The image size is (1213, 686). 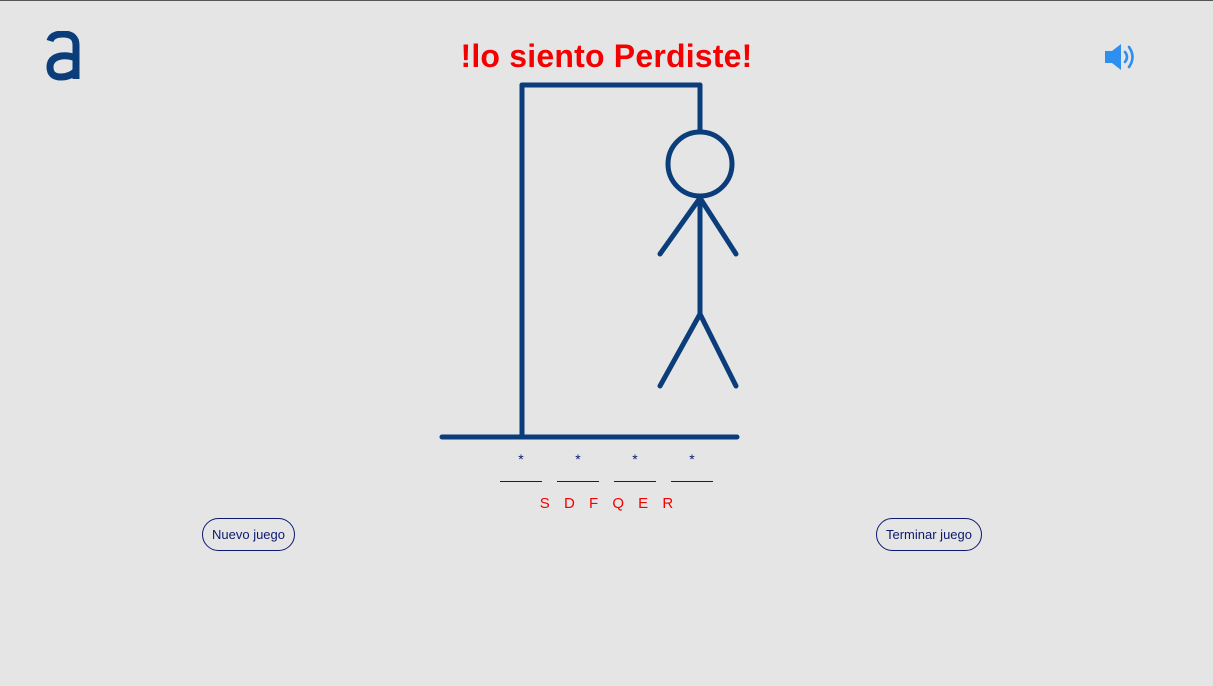 What do you see at coordinates (718, 350) in the screenshot?
I see `hangman-right-leg` at bounding box center [718, 350].